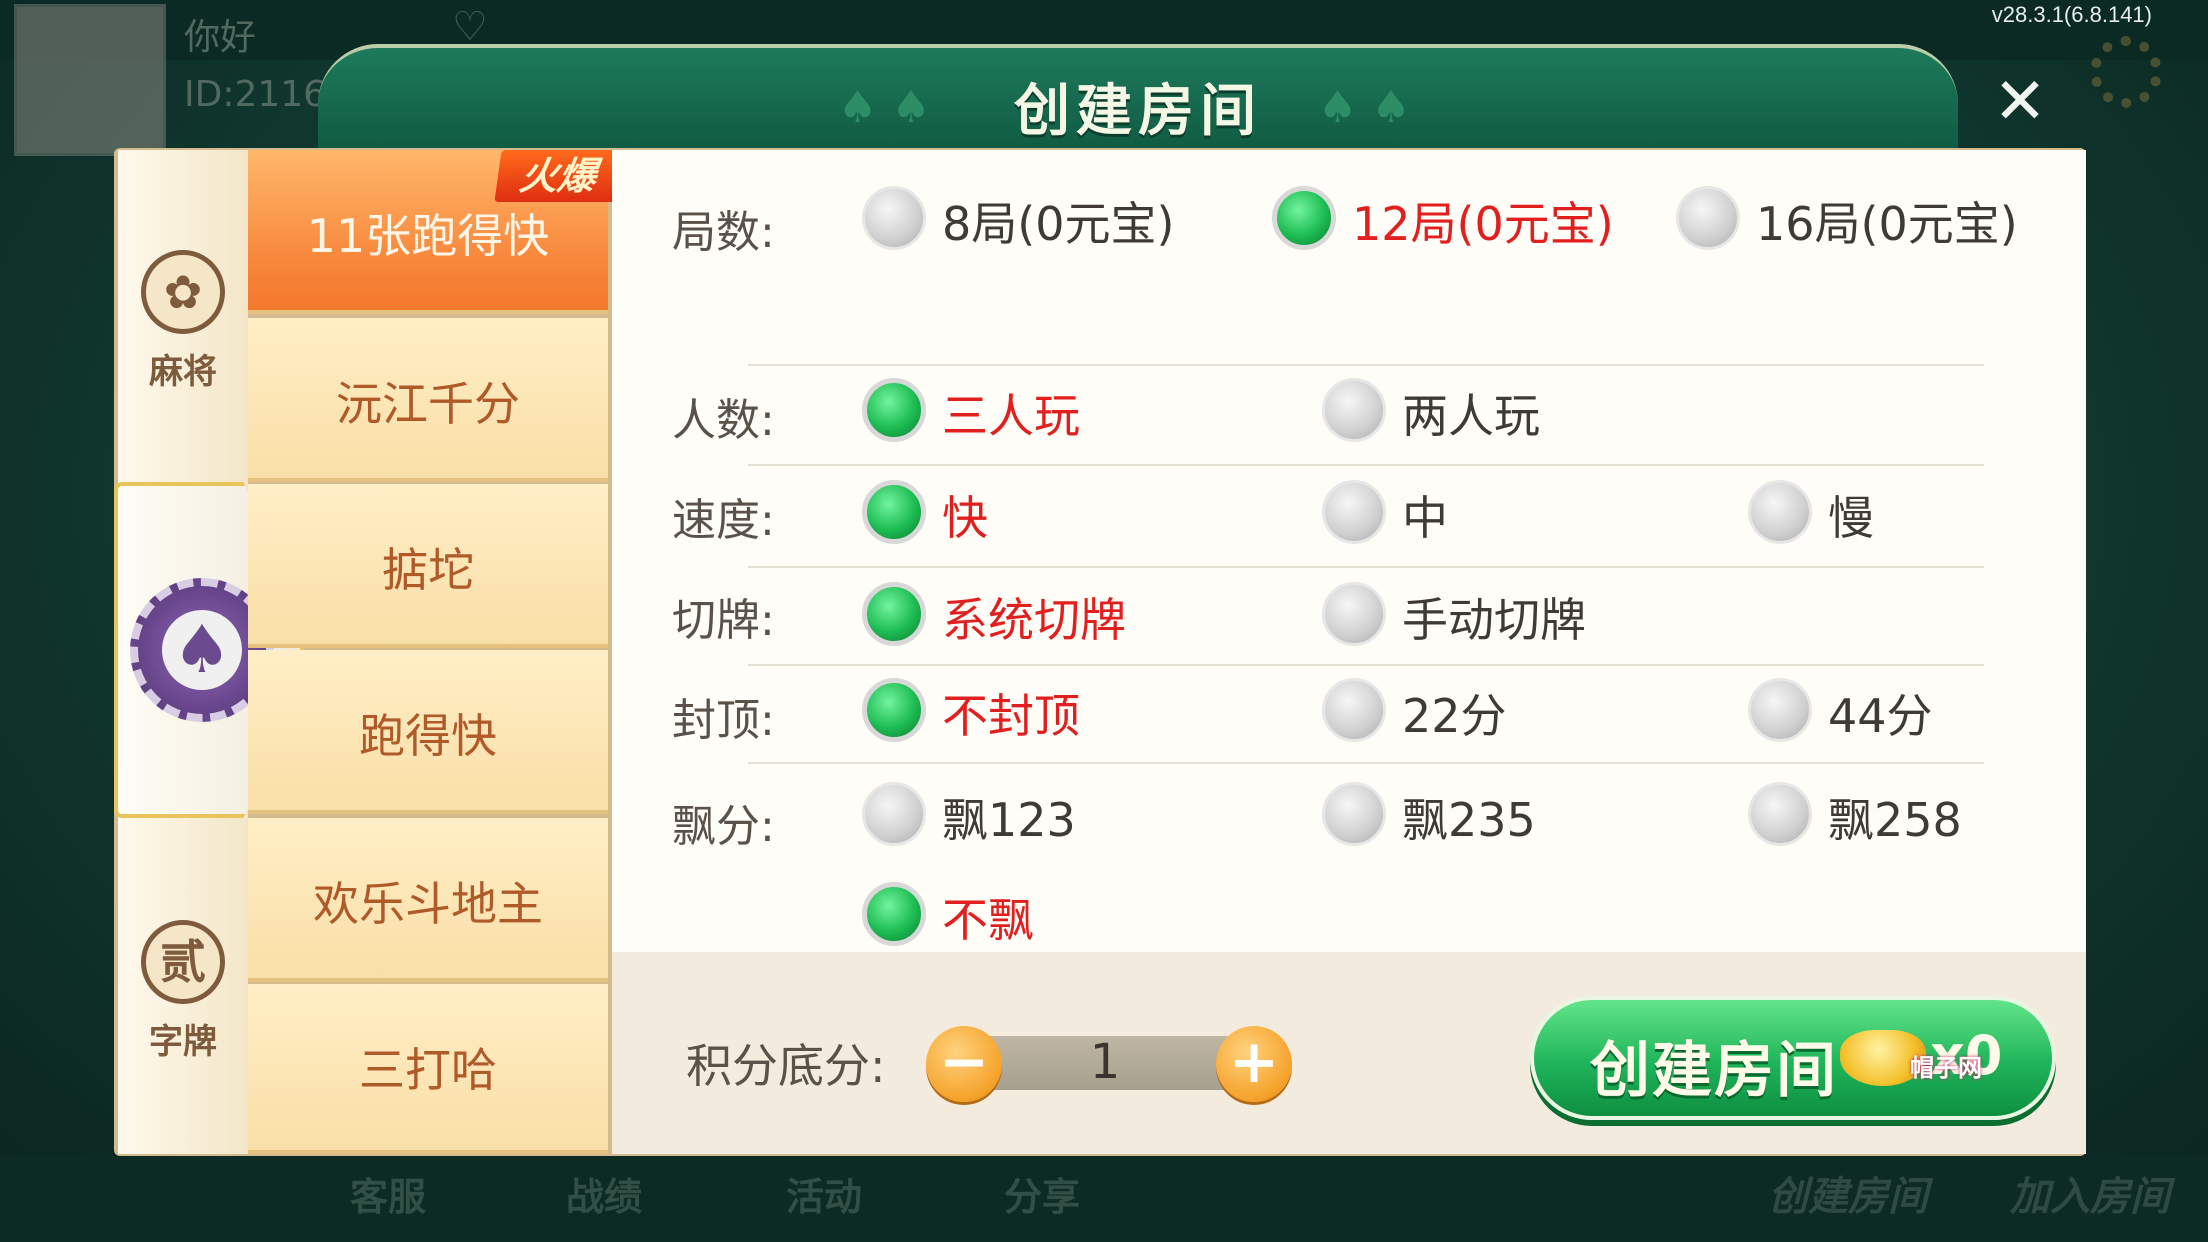  I want to click on close-icon: ✕, so click(2020, 102).